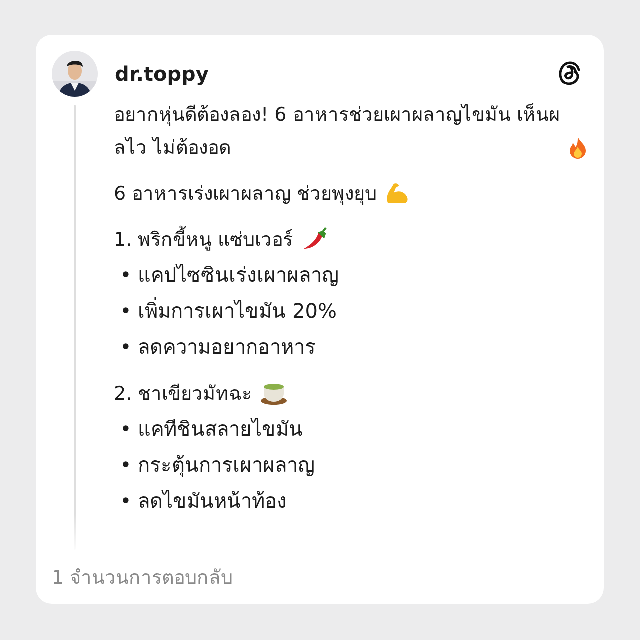  Describe the element at coordinates (274, 393) in the screenshot. I see `tea-cup-icon` at that location.